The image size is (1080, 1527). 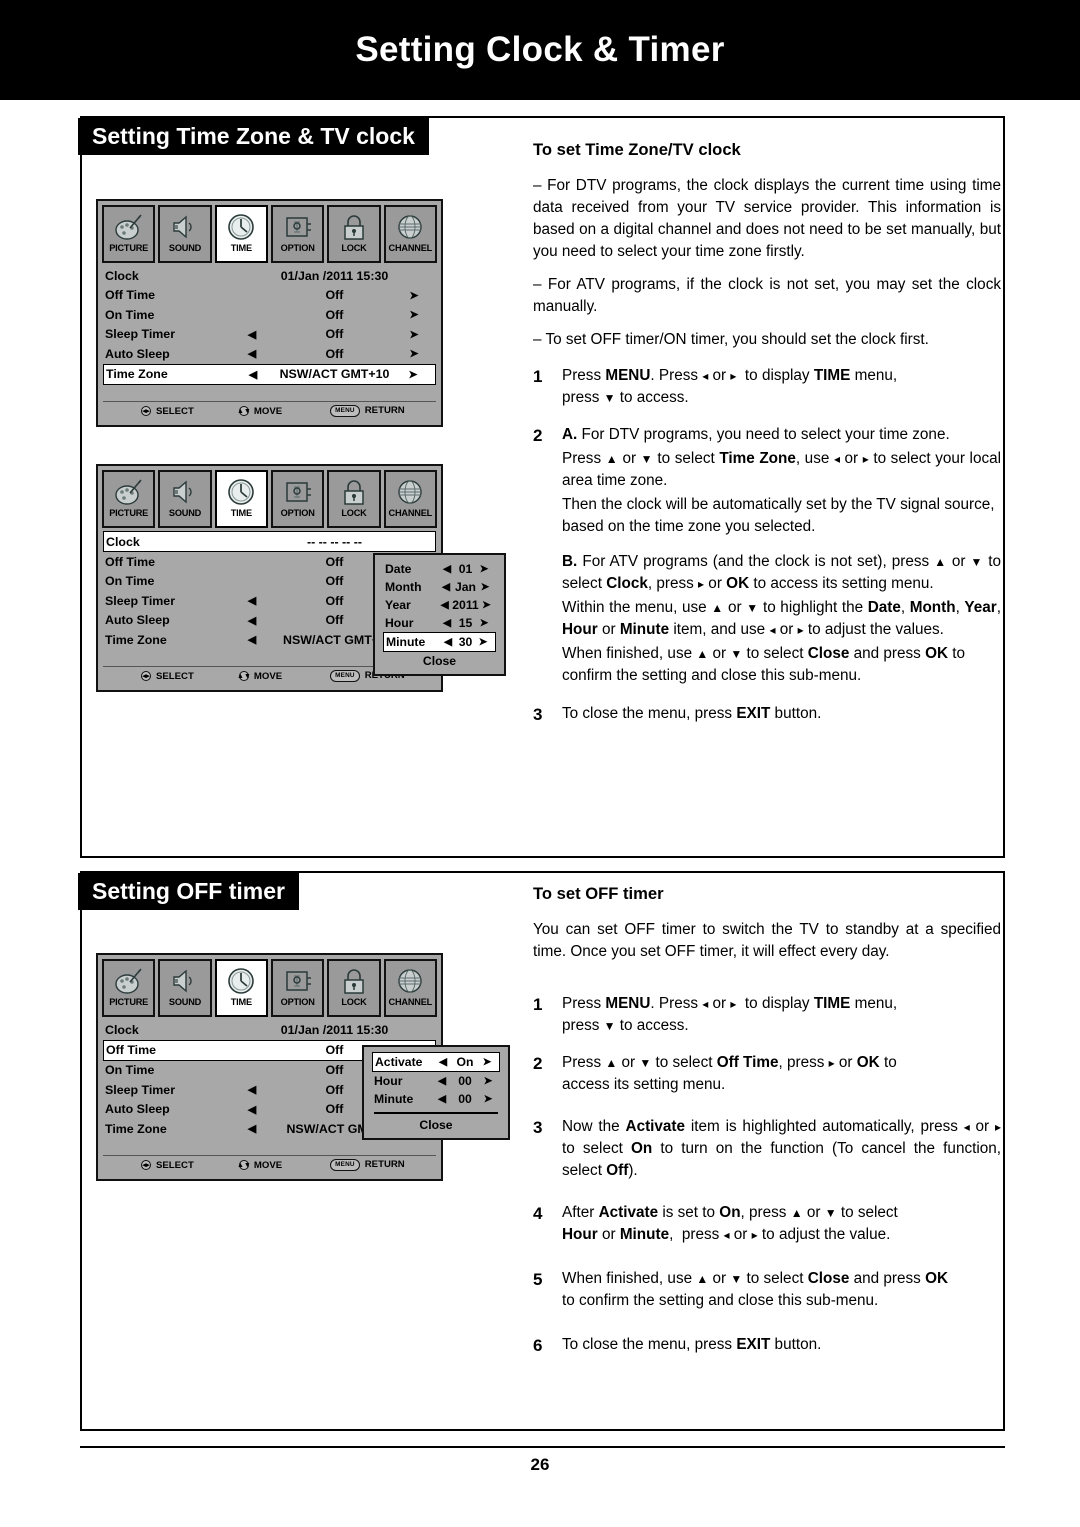 I want to click on globe-icon, so click(x=410, y=227).